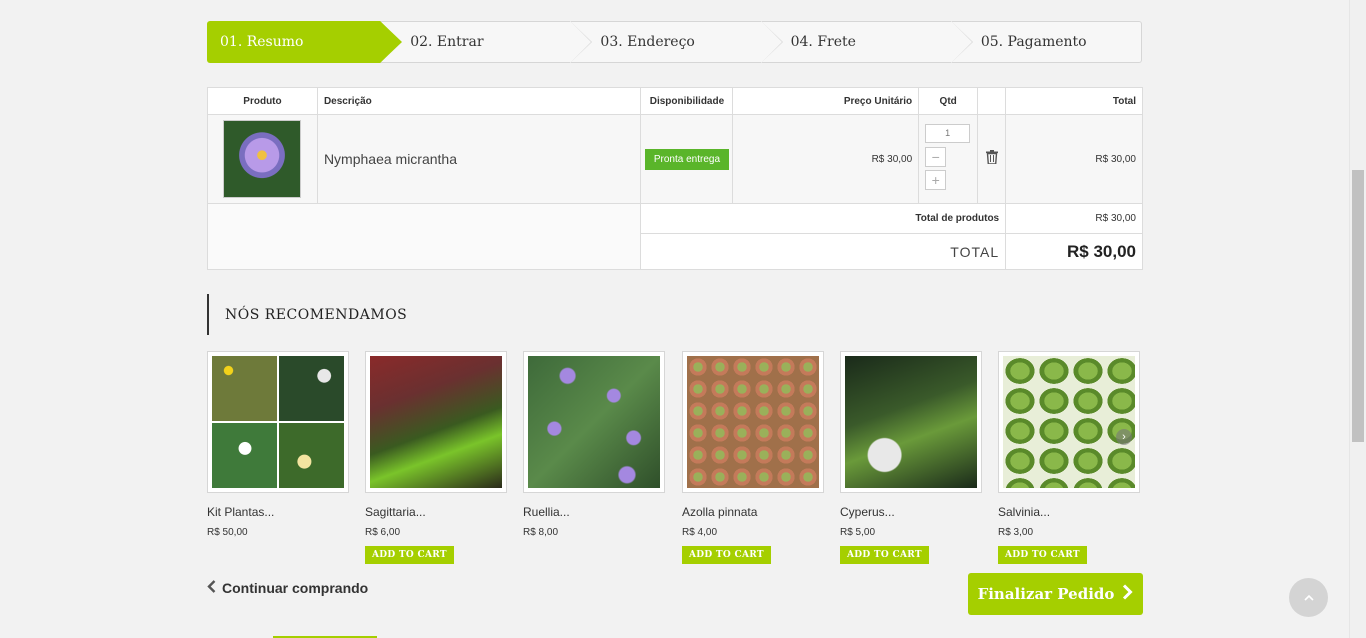 Image resolution: width=1366 pixels, height=638 pixels. What do you see at coordinates (647, 42) in the screenshot?
I see `step-label: 03. Endereço` at bounding box center [647, 42].